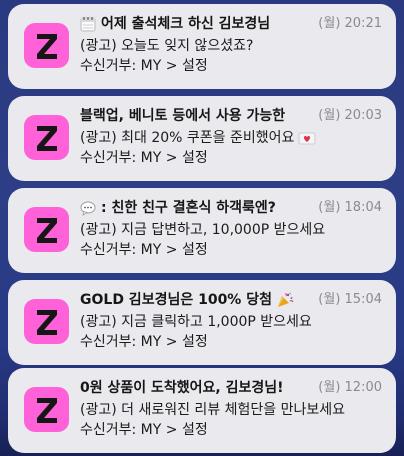 The image size is (404, 456). What do you see at coordinates (213, 410) in the screenshot?
I see `notification-body: (광고) 더 새로워진 리뷰 체험단을 만나보세요` at bounding box center [213, 410].